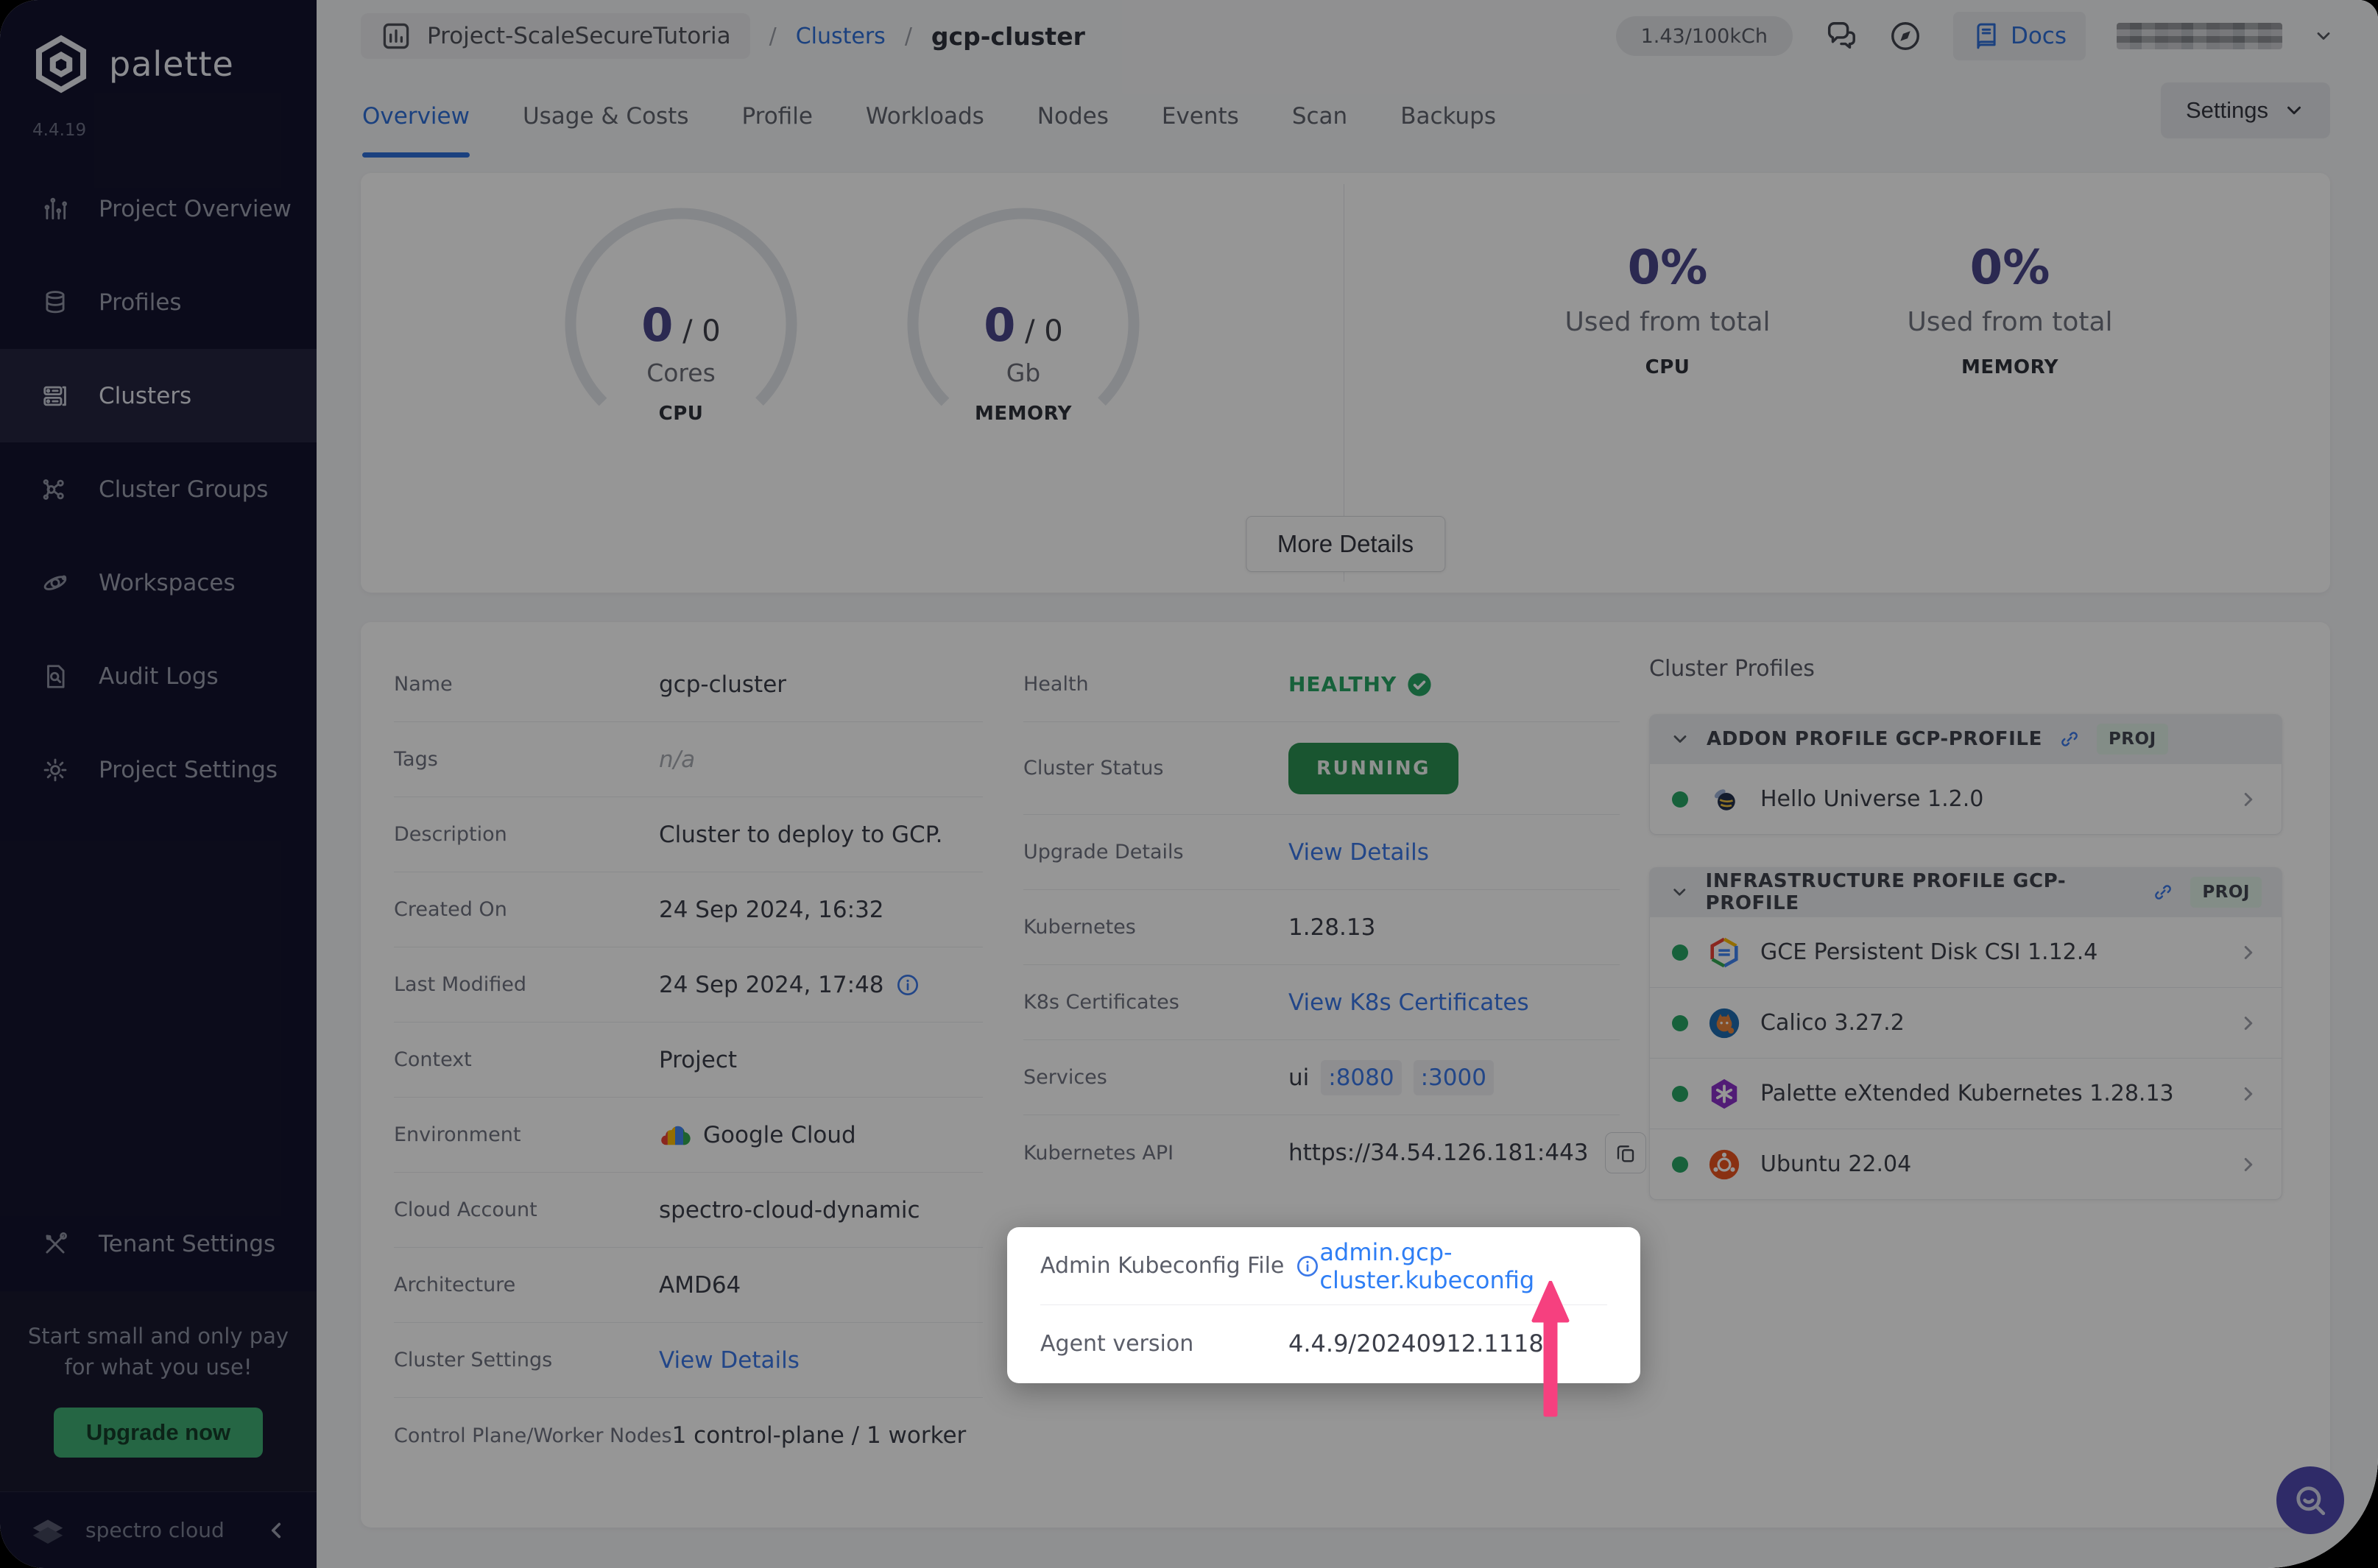  What do you see at coordinates (158, 48) in the screenshot?
I see `brand-logo-row: palette` at bounding box center [158, 48].